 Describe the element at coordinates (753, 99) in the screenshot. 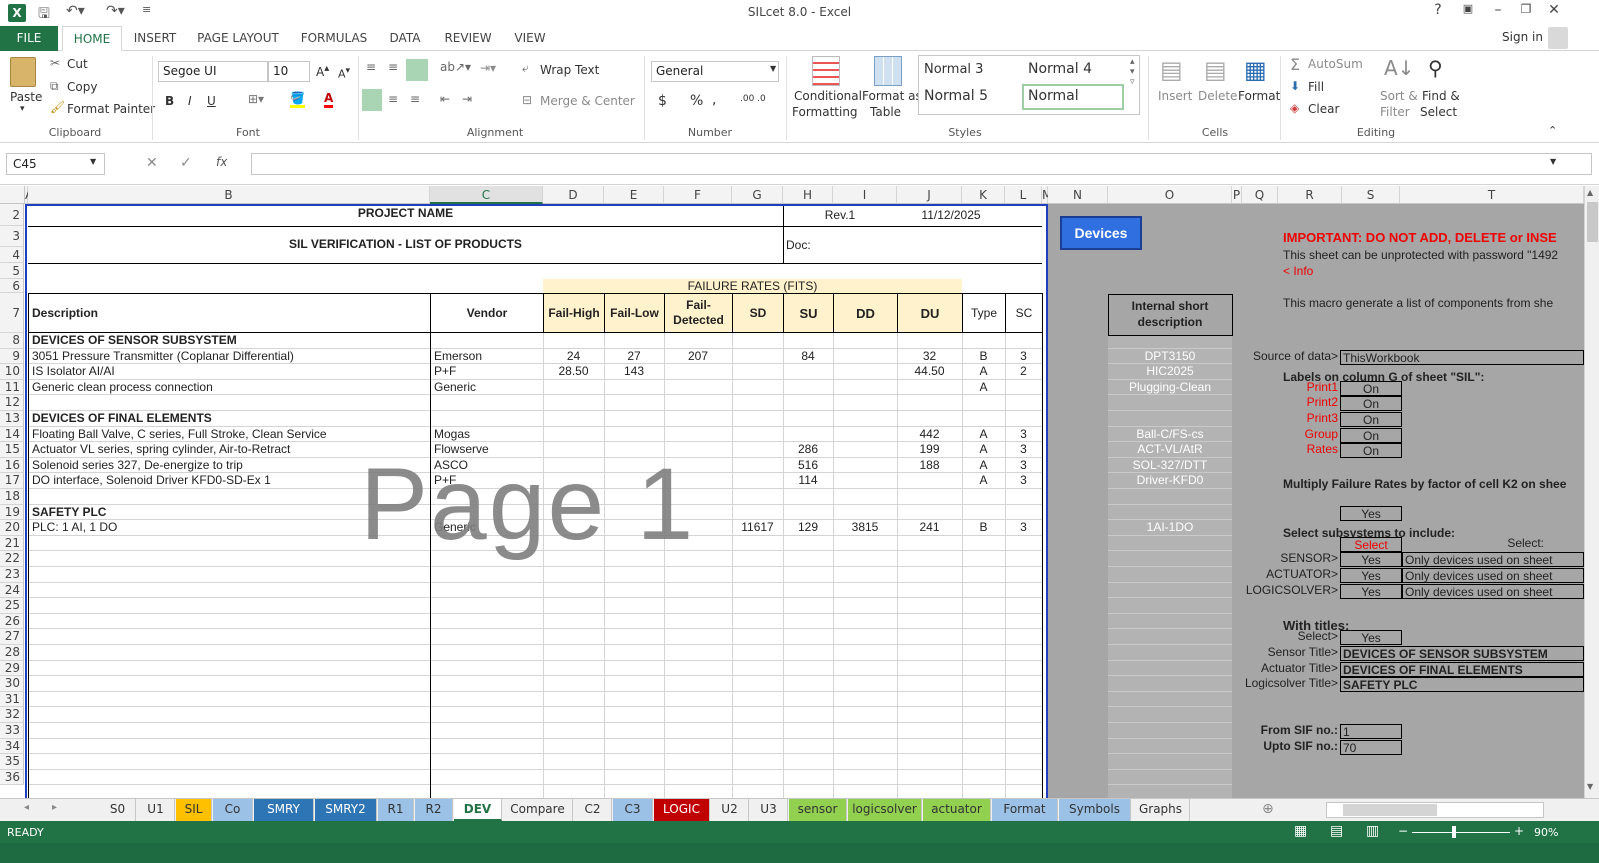

I see `increase-decimal-button: .00 .0` at that location.